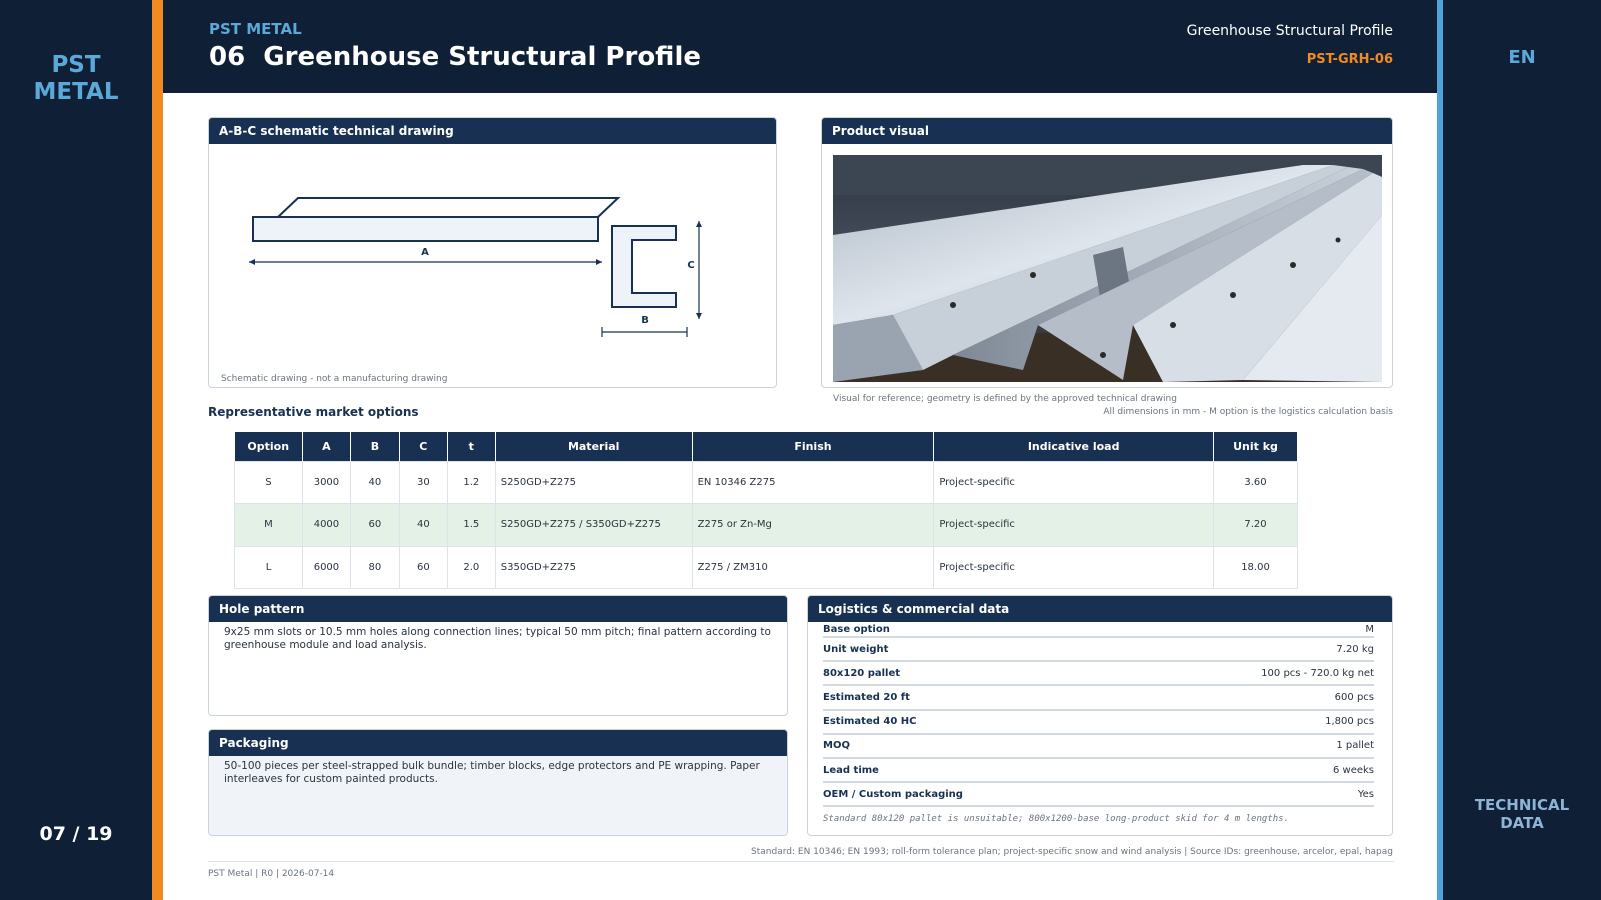 Image resolution: width=1601 pixels, height=900 pixels. I want to click on cell-b: 80, so click(374, 567).